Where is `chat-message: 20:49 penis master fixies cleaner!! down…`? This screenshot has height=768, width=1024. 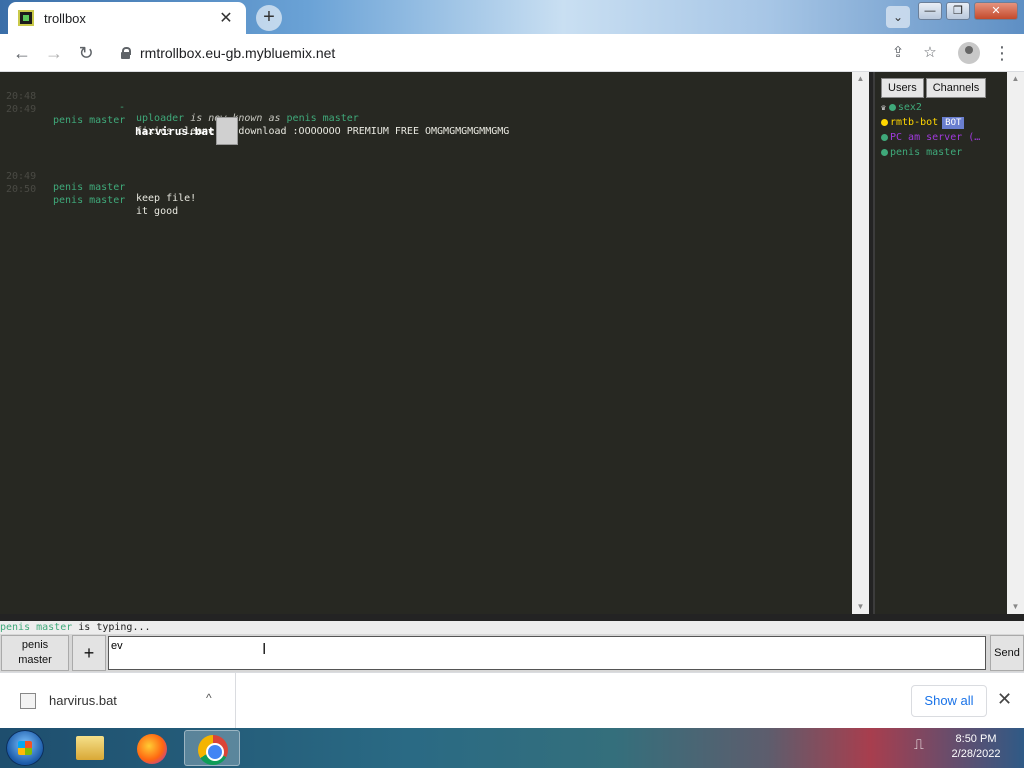
chat-message: 20:49 penis master fixies cleaner!! down… is located at coordinates (254, 115).